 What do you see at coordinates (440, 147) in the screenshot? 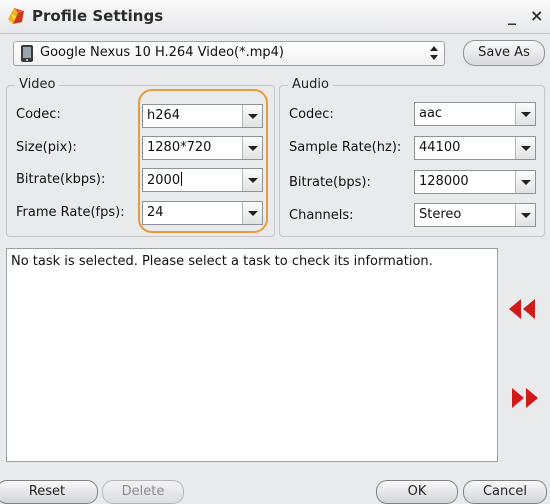
I see `audio-sample-rate-value: 44100` at bounding box center [440, 147].